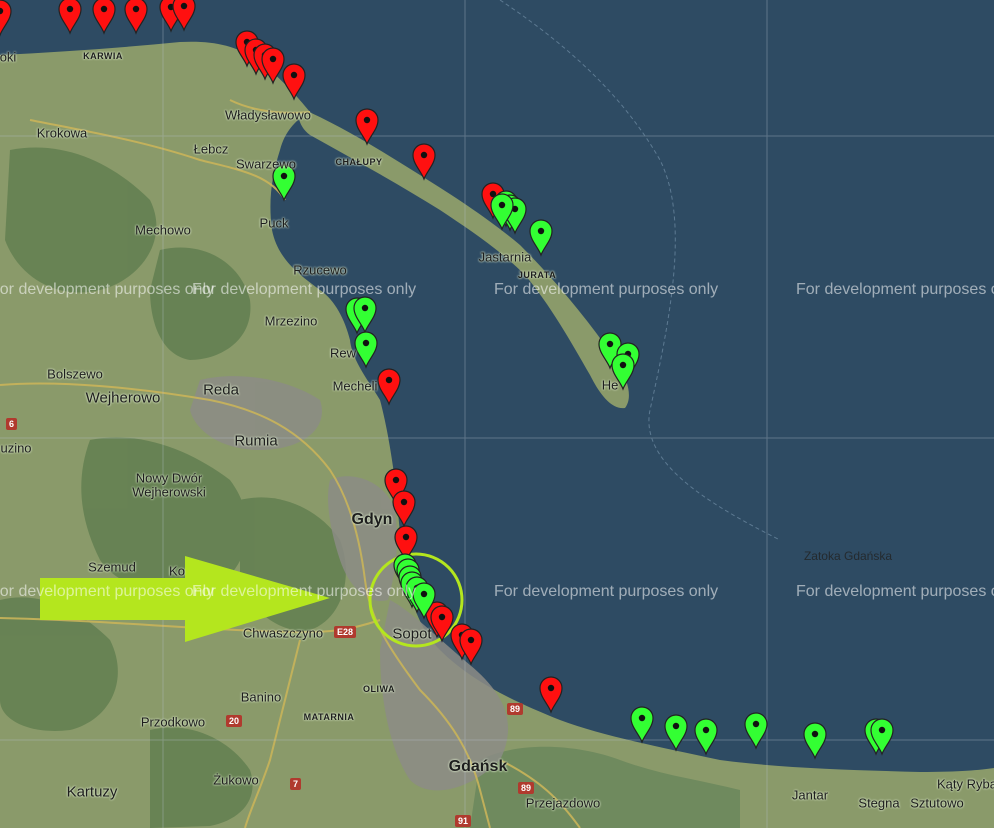  Describe the element at coordinates (478, 766) in the screenshot. I see `place-label-gdansk: Gdańsk` at that location.